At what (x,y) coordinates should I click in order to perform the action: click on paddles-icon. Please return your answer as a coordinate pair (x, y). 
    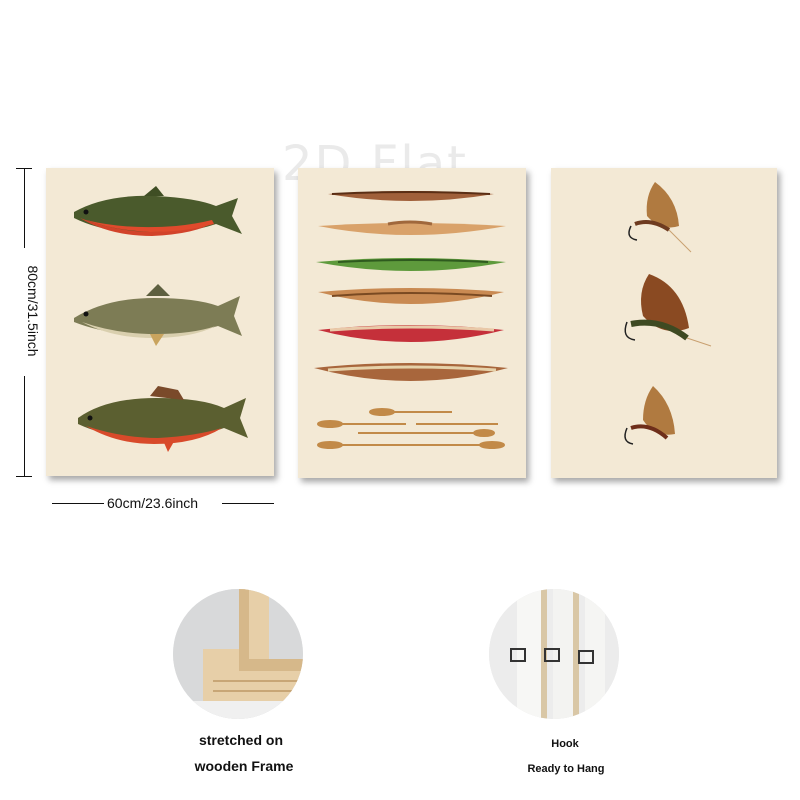
    Looking at the image, I should click on (411, 428).